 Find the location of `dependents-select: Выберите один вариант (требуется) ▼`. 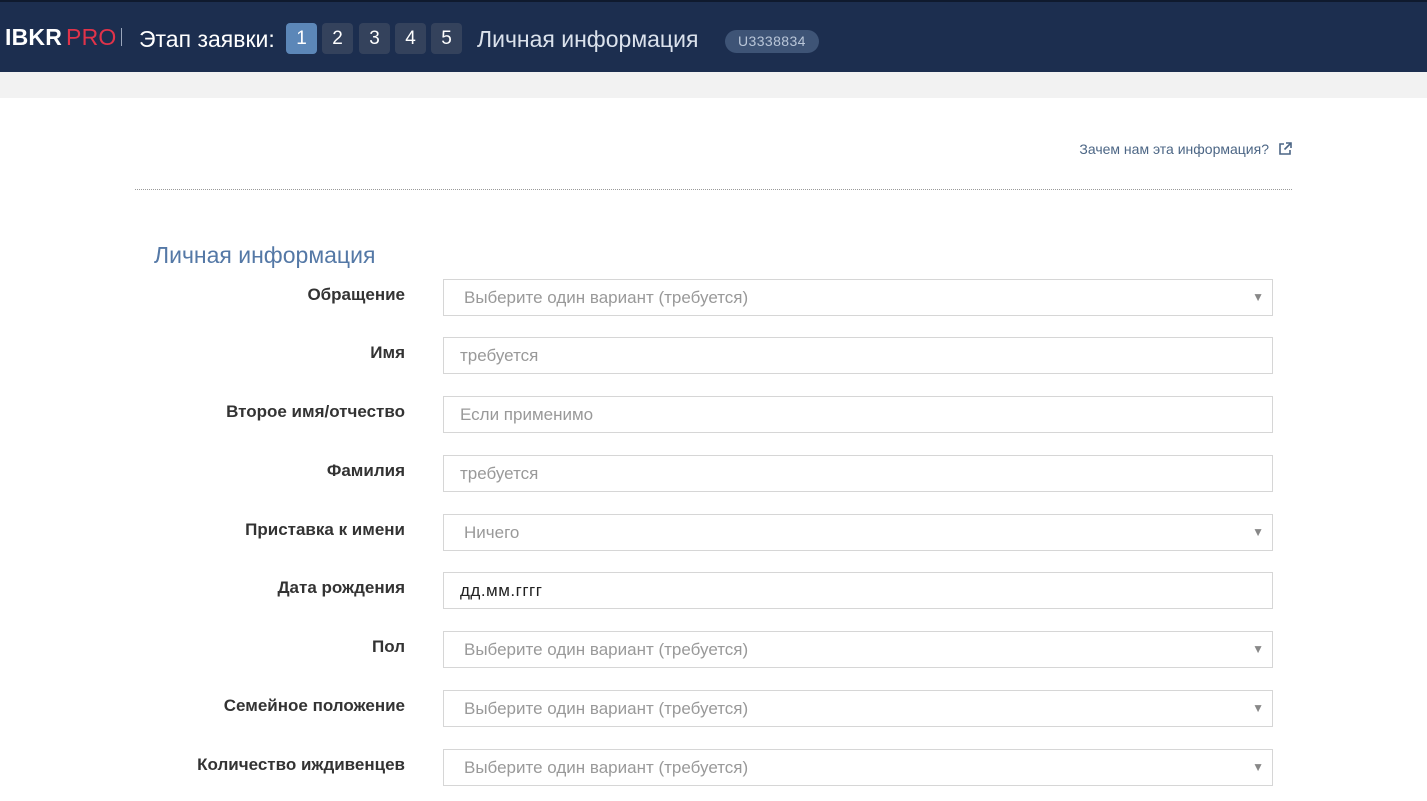

dependents-select: Выберите один вариант (требуется) ▼ is located at coordinates (858, 767).